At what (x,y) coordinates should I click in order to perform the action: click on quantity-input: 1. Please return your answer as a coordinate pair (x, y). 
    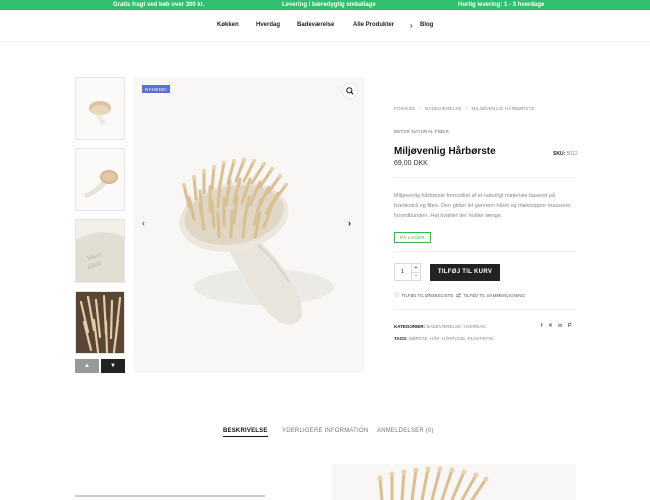
    Looking at the image, I should click on (402, 272).